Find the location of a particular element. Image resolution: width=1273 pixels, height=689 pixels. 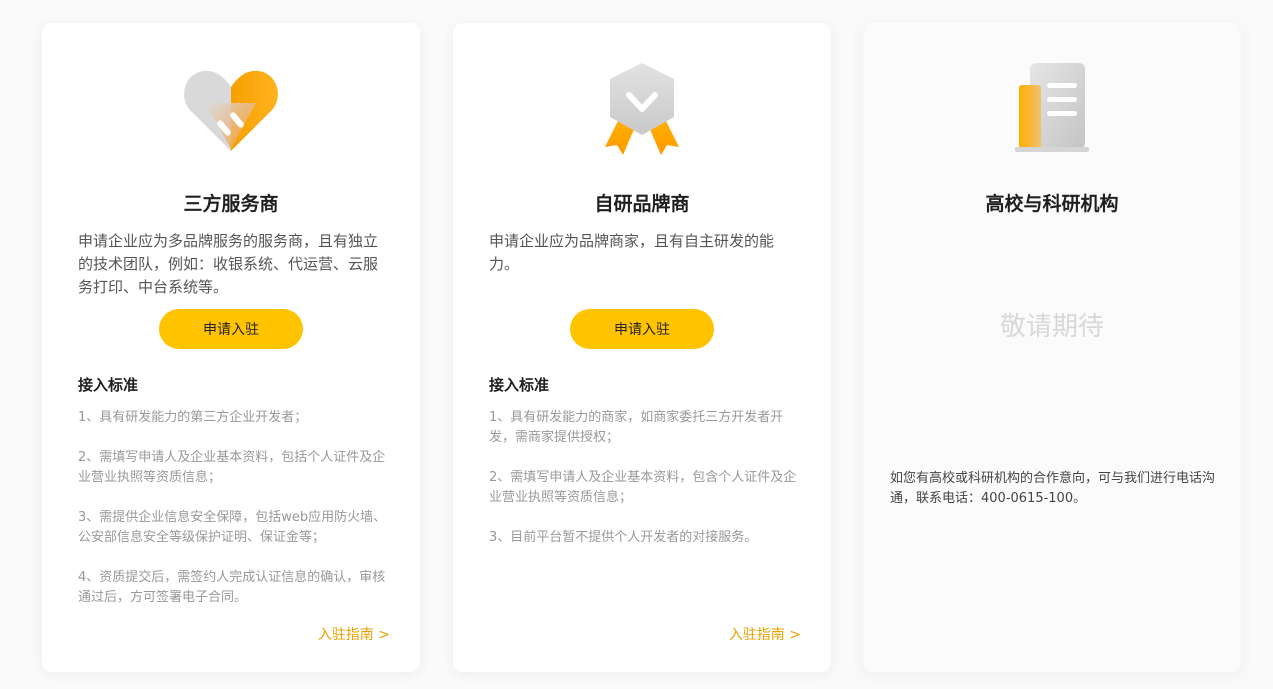

list-item: 1、具有研发能力的商家，如商家委托三方开发者开发，需商家提供授权； is located at coordinates (636, 427).